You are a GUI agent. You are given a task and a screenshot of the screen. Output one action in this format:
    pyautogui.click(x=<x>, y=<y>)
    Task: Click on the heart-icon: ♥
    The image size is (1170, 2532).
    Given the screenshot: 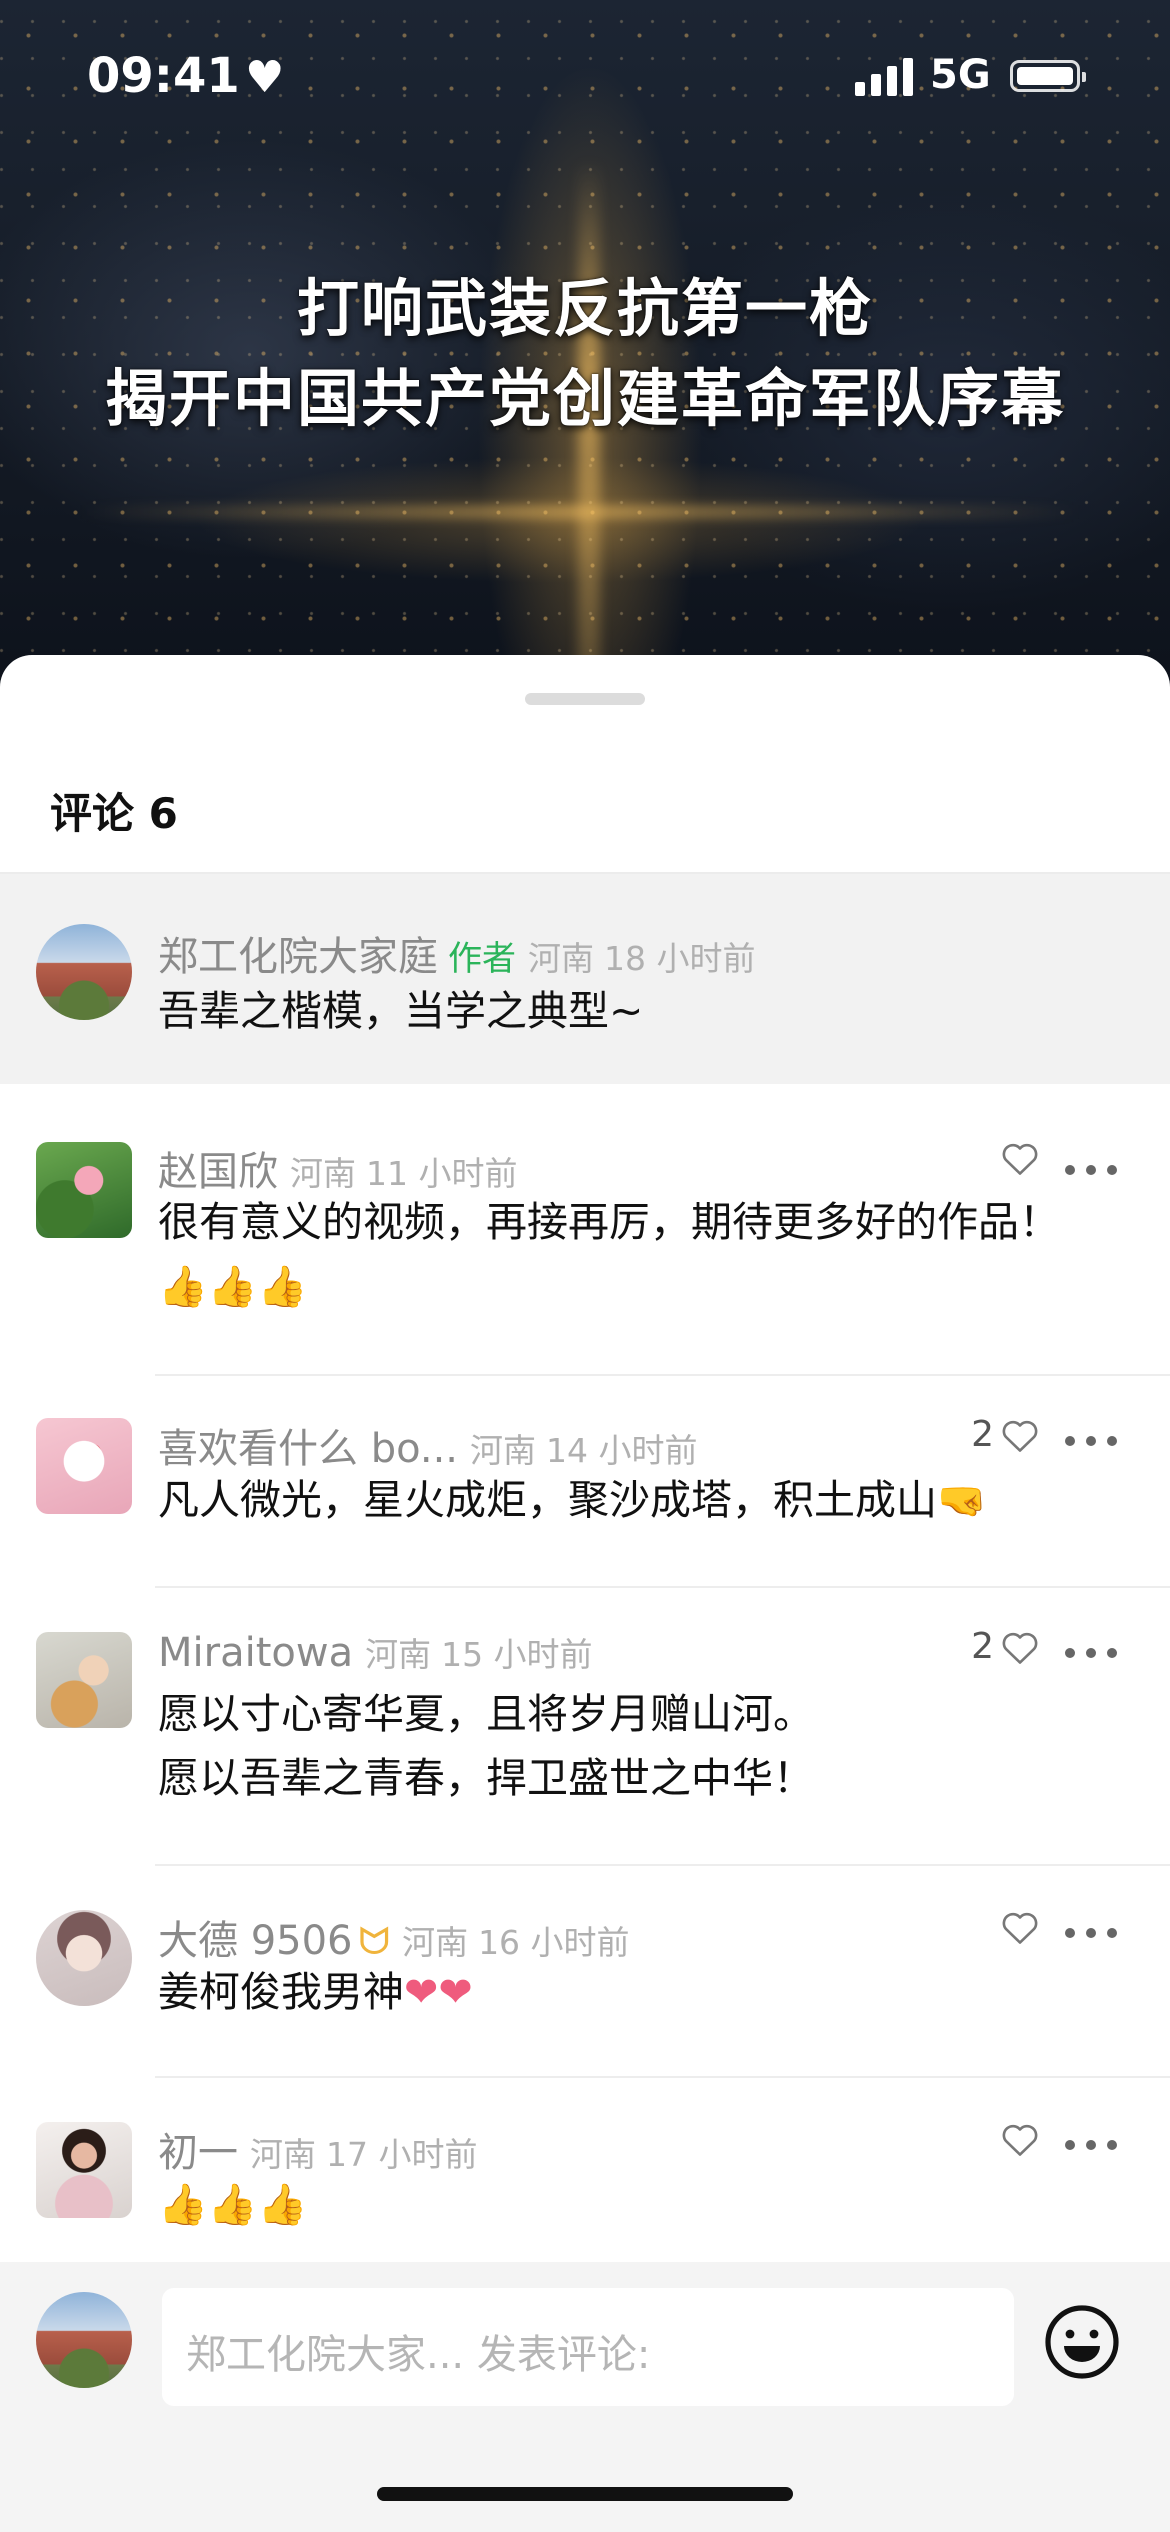 What is the action you would take?
    pyautogui.click(x=265, y=77)
    